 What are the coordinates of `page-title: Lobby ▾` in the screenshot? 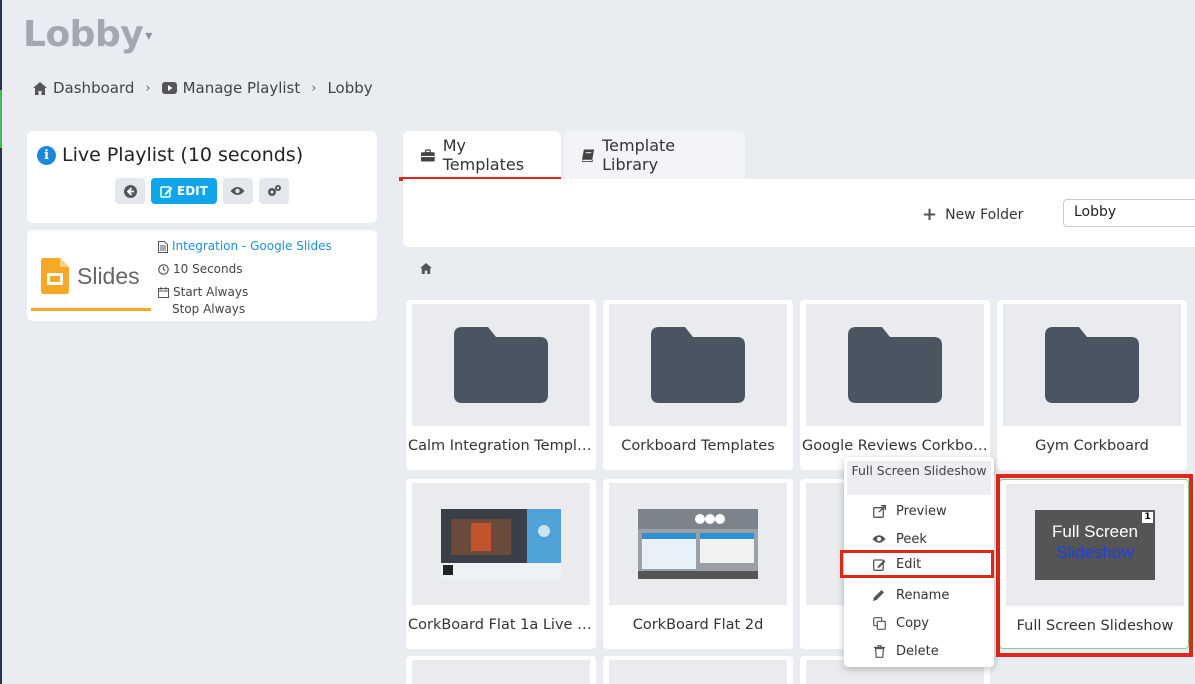 It's located at (87, 34).